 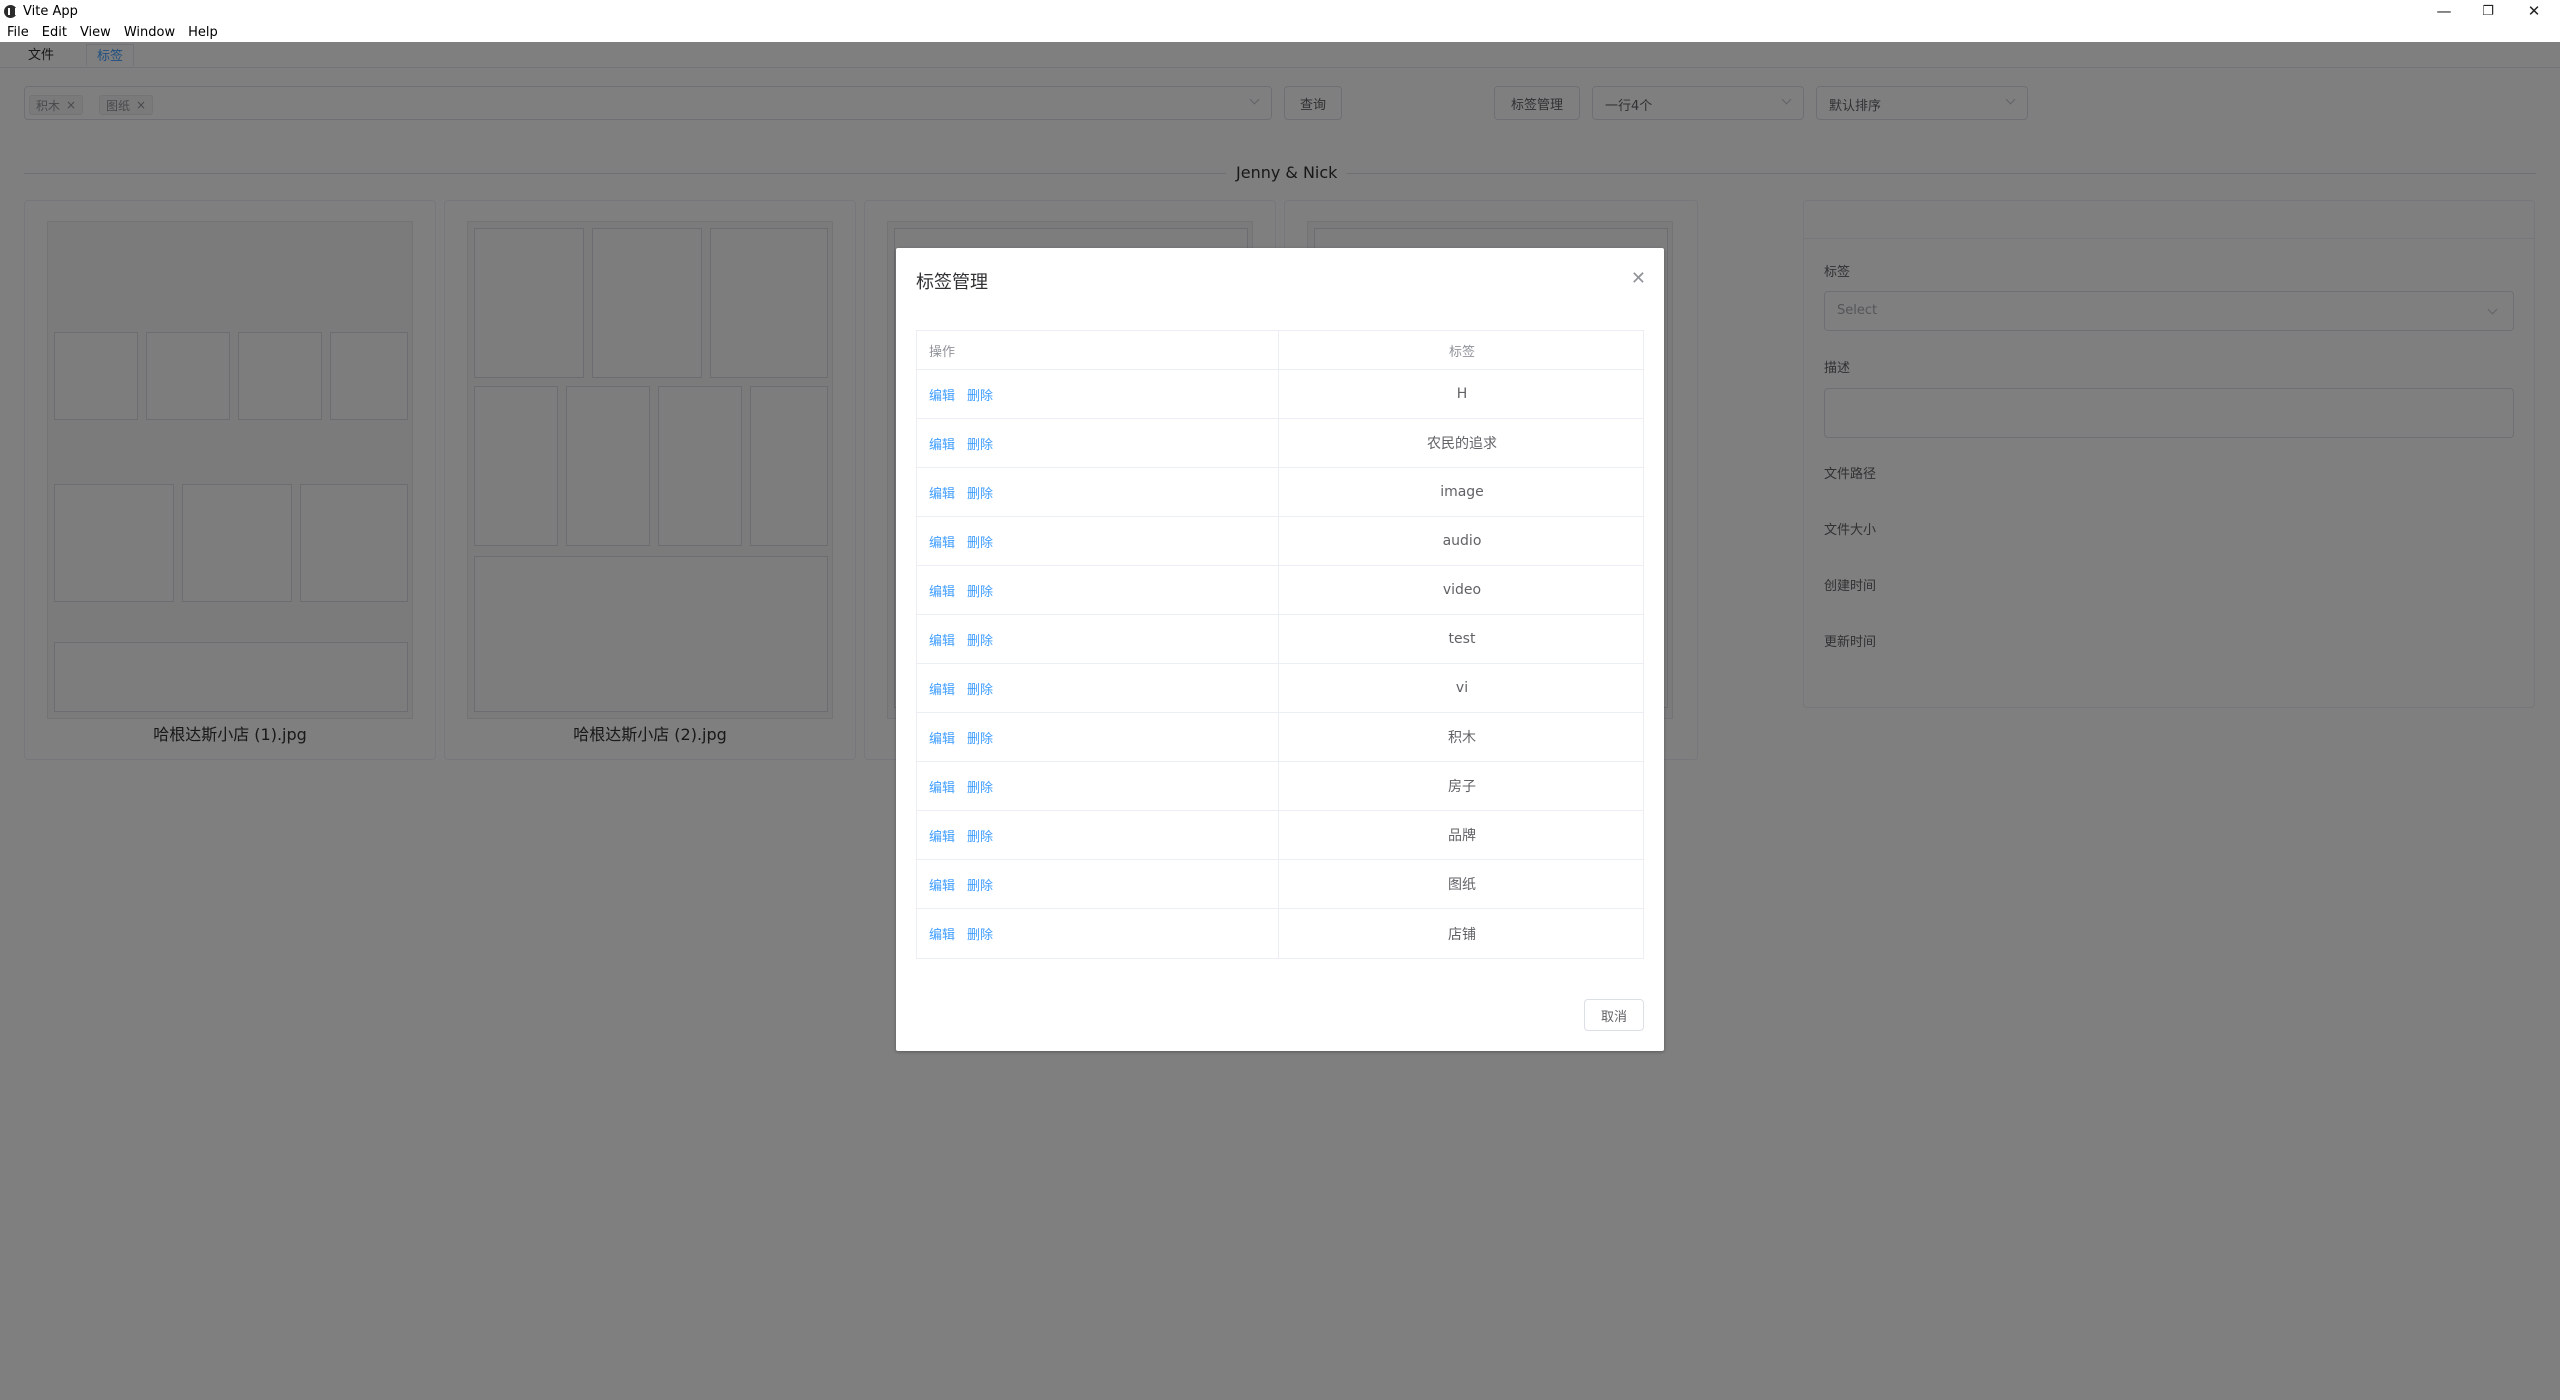 I want to click on tag-name: 积木, so click(x=1462, y=738).